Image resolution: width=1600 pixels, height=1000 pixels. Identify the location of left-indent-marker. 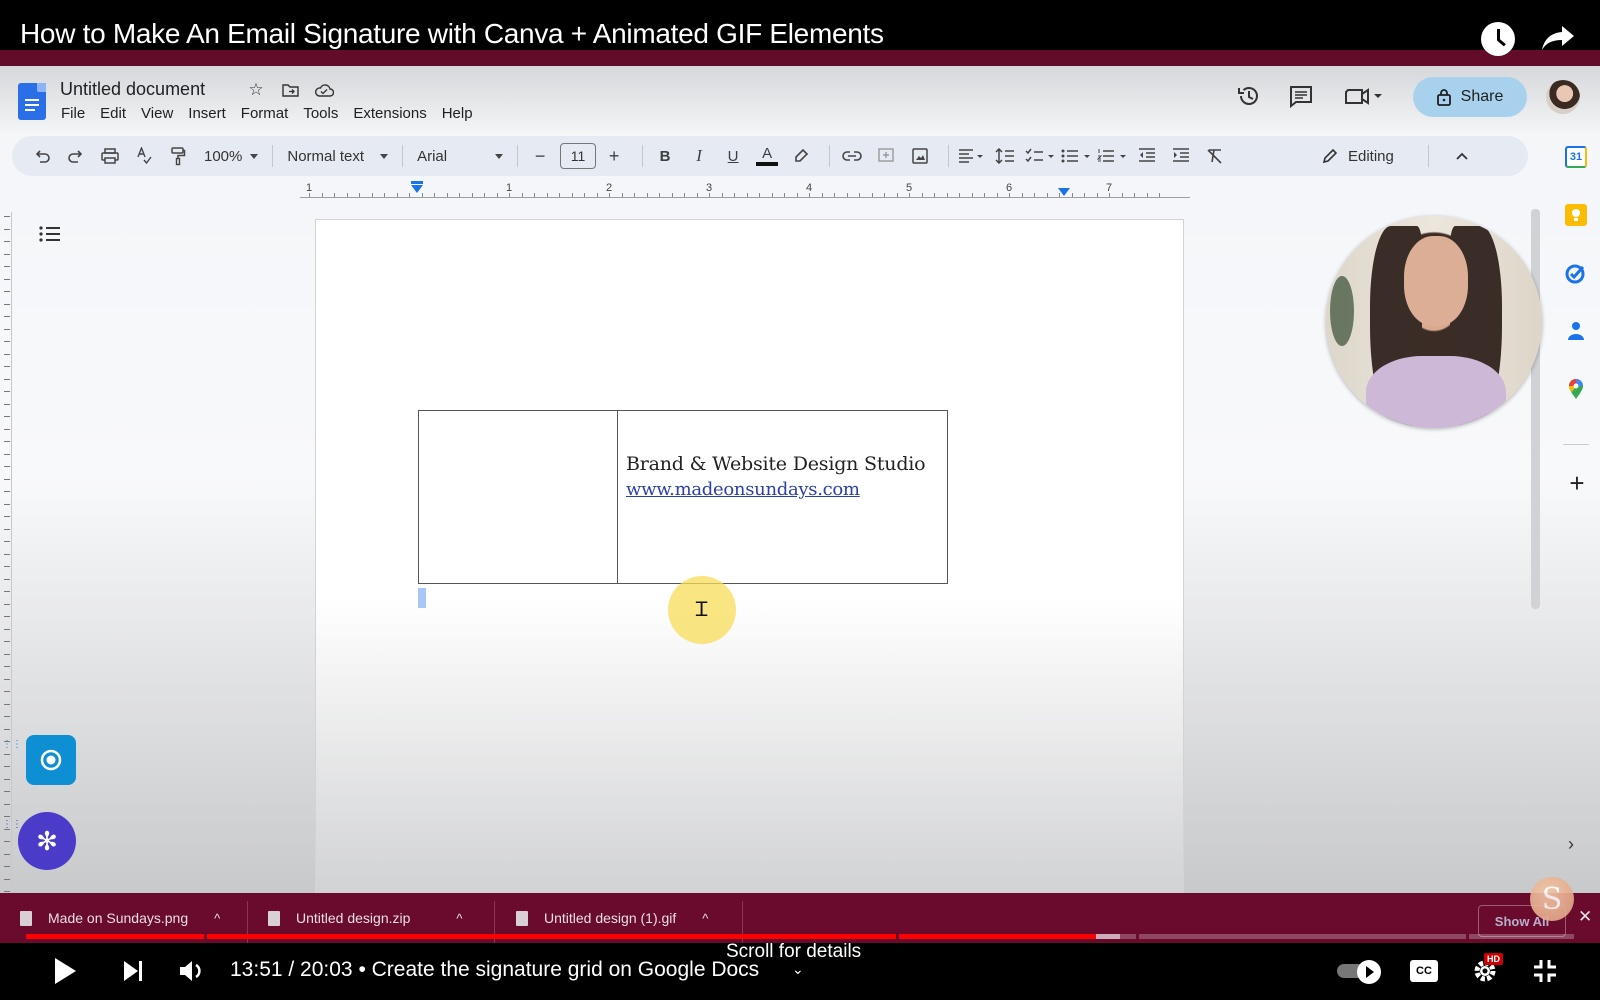
(417, 187).